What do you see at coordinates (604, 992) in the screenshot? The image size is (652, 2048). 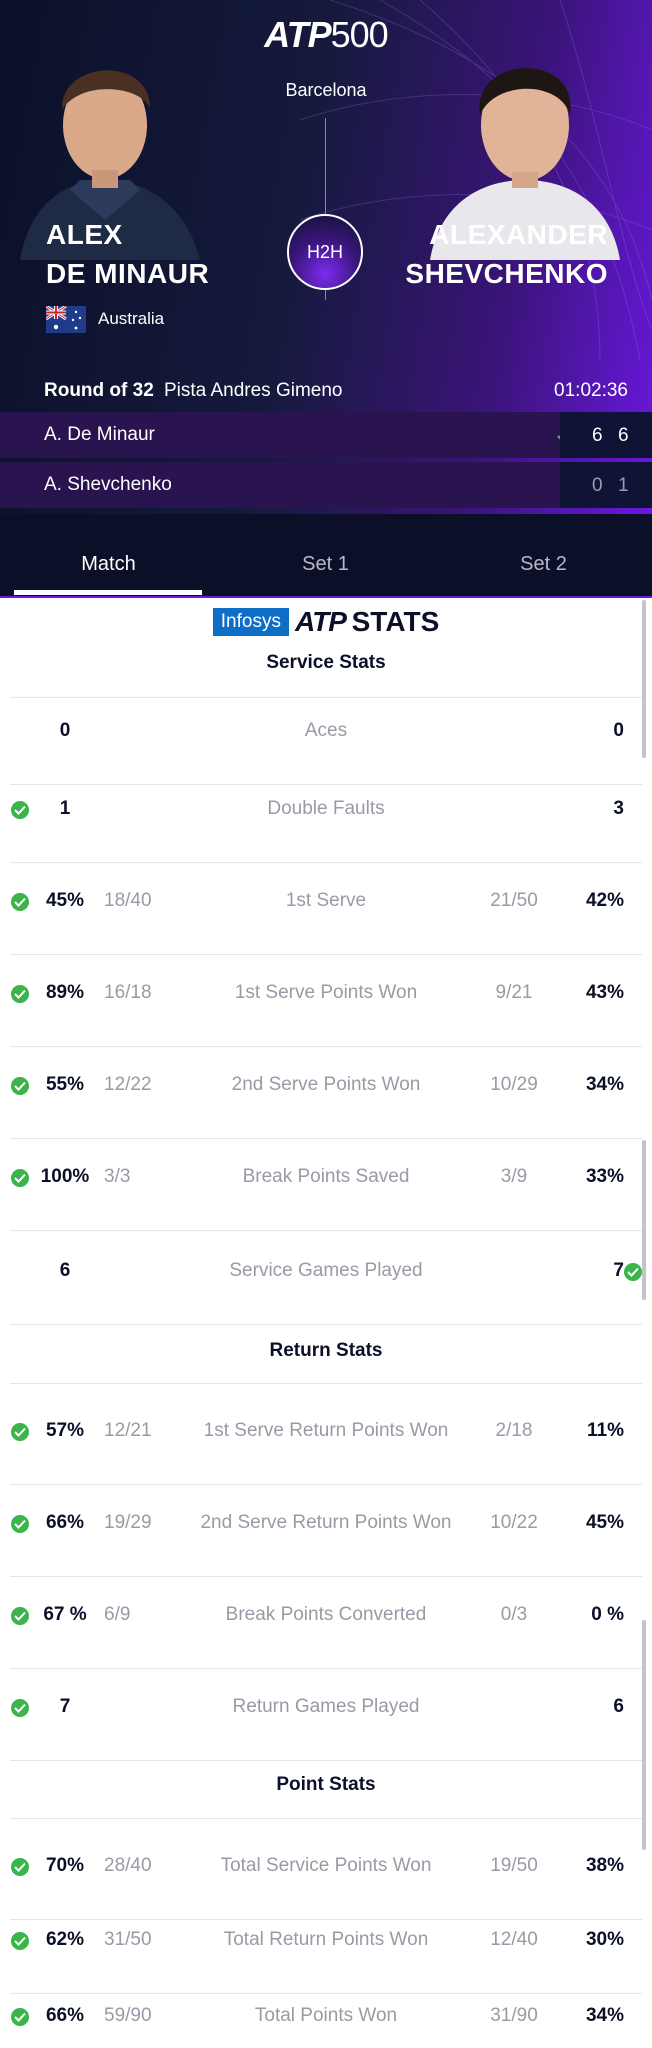 I see `stat-right-value: 43%` at bounding box center [604, 992].